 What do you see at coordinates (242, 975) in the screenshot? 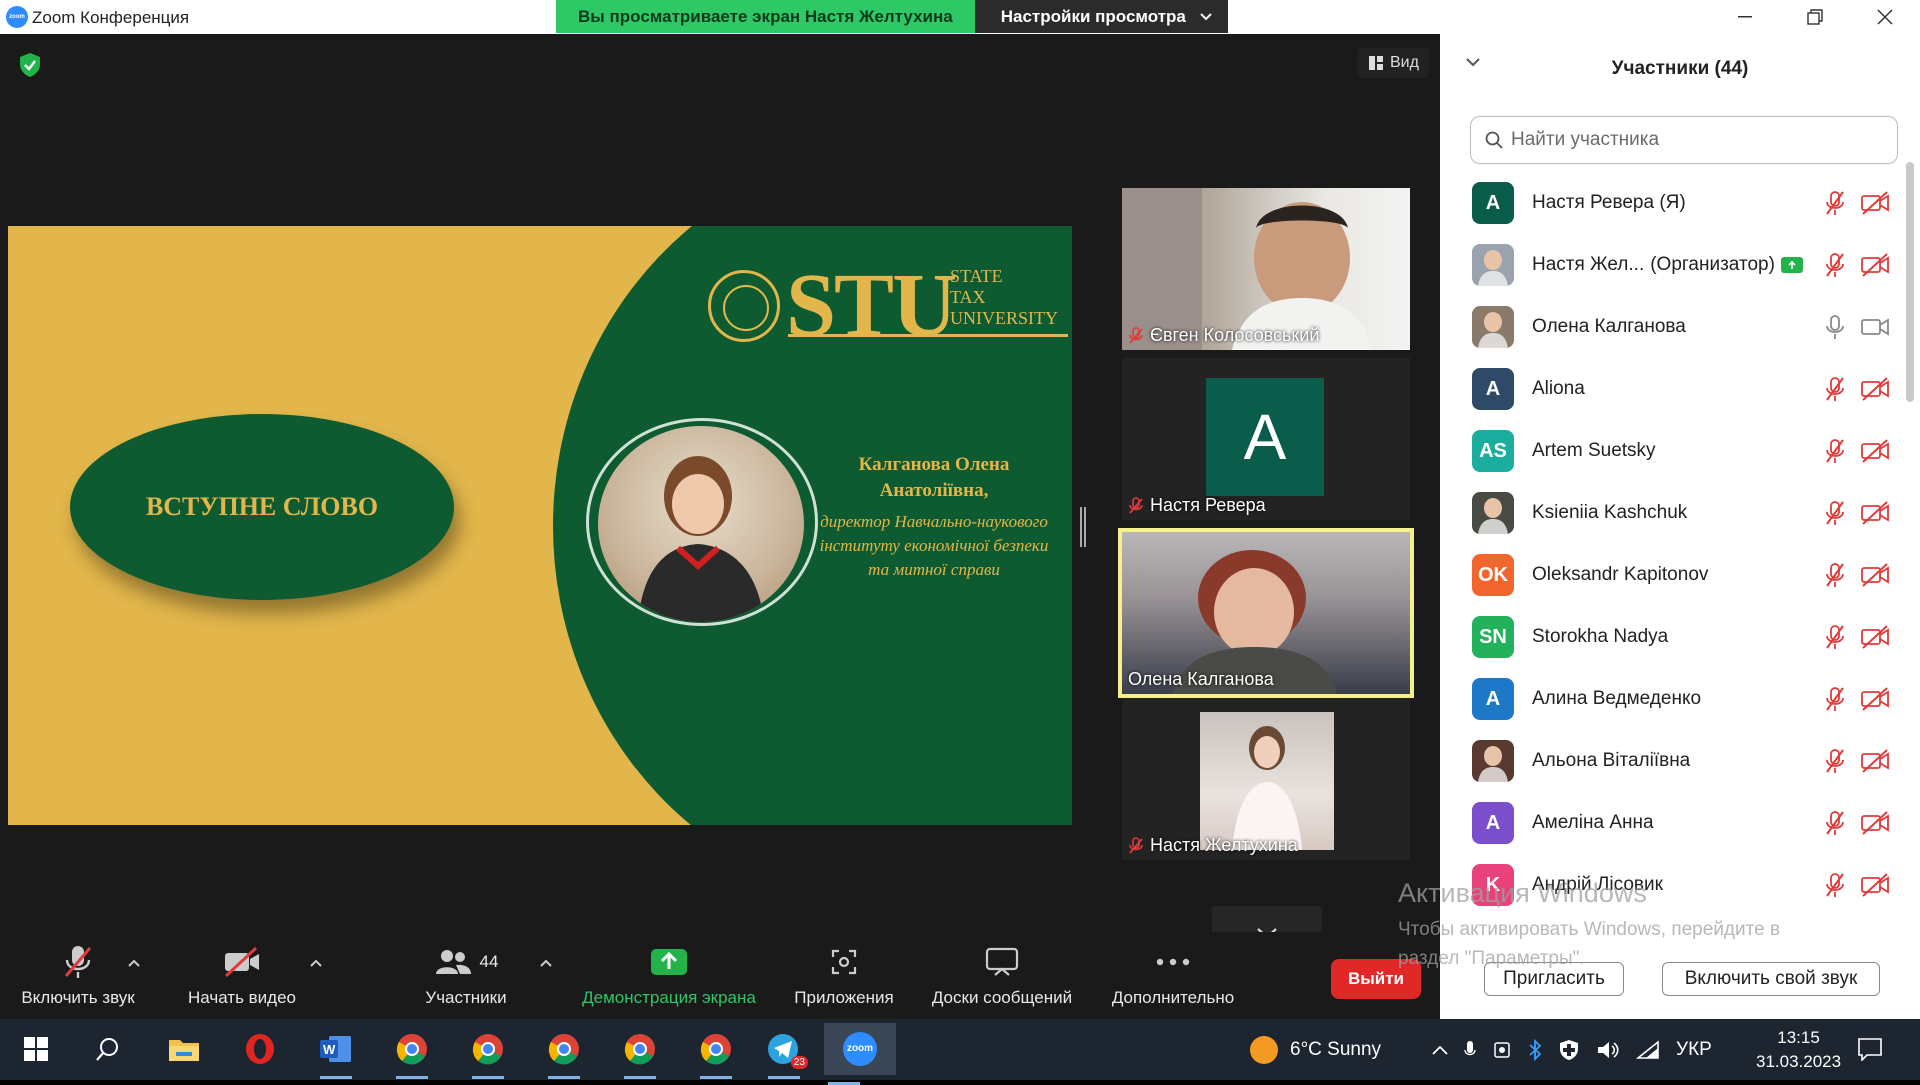
I see `start-video-button: Начать видео` at bounding box center [242, 975].